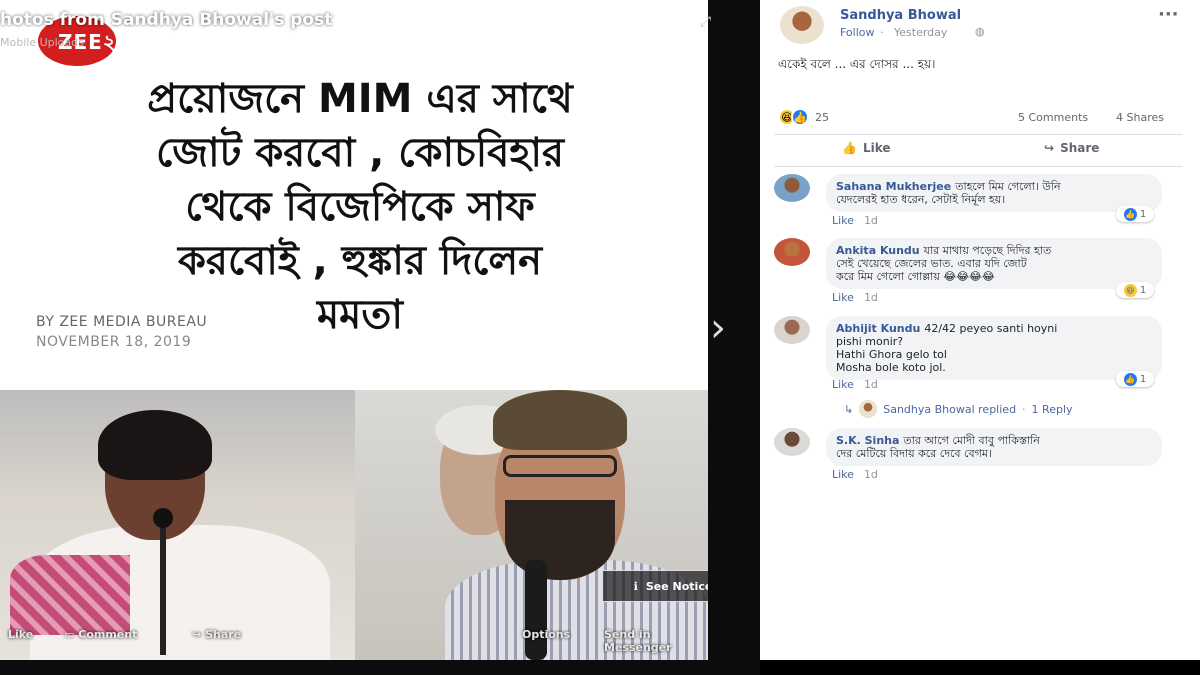 Image resolution: width=1200 pixels, height=675 pixels. I want to click on comment-reaction-badge: 😆 1, so click(1135, 290).